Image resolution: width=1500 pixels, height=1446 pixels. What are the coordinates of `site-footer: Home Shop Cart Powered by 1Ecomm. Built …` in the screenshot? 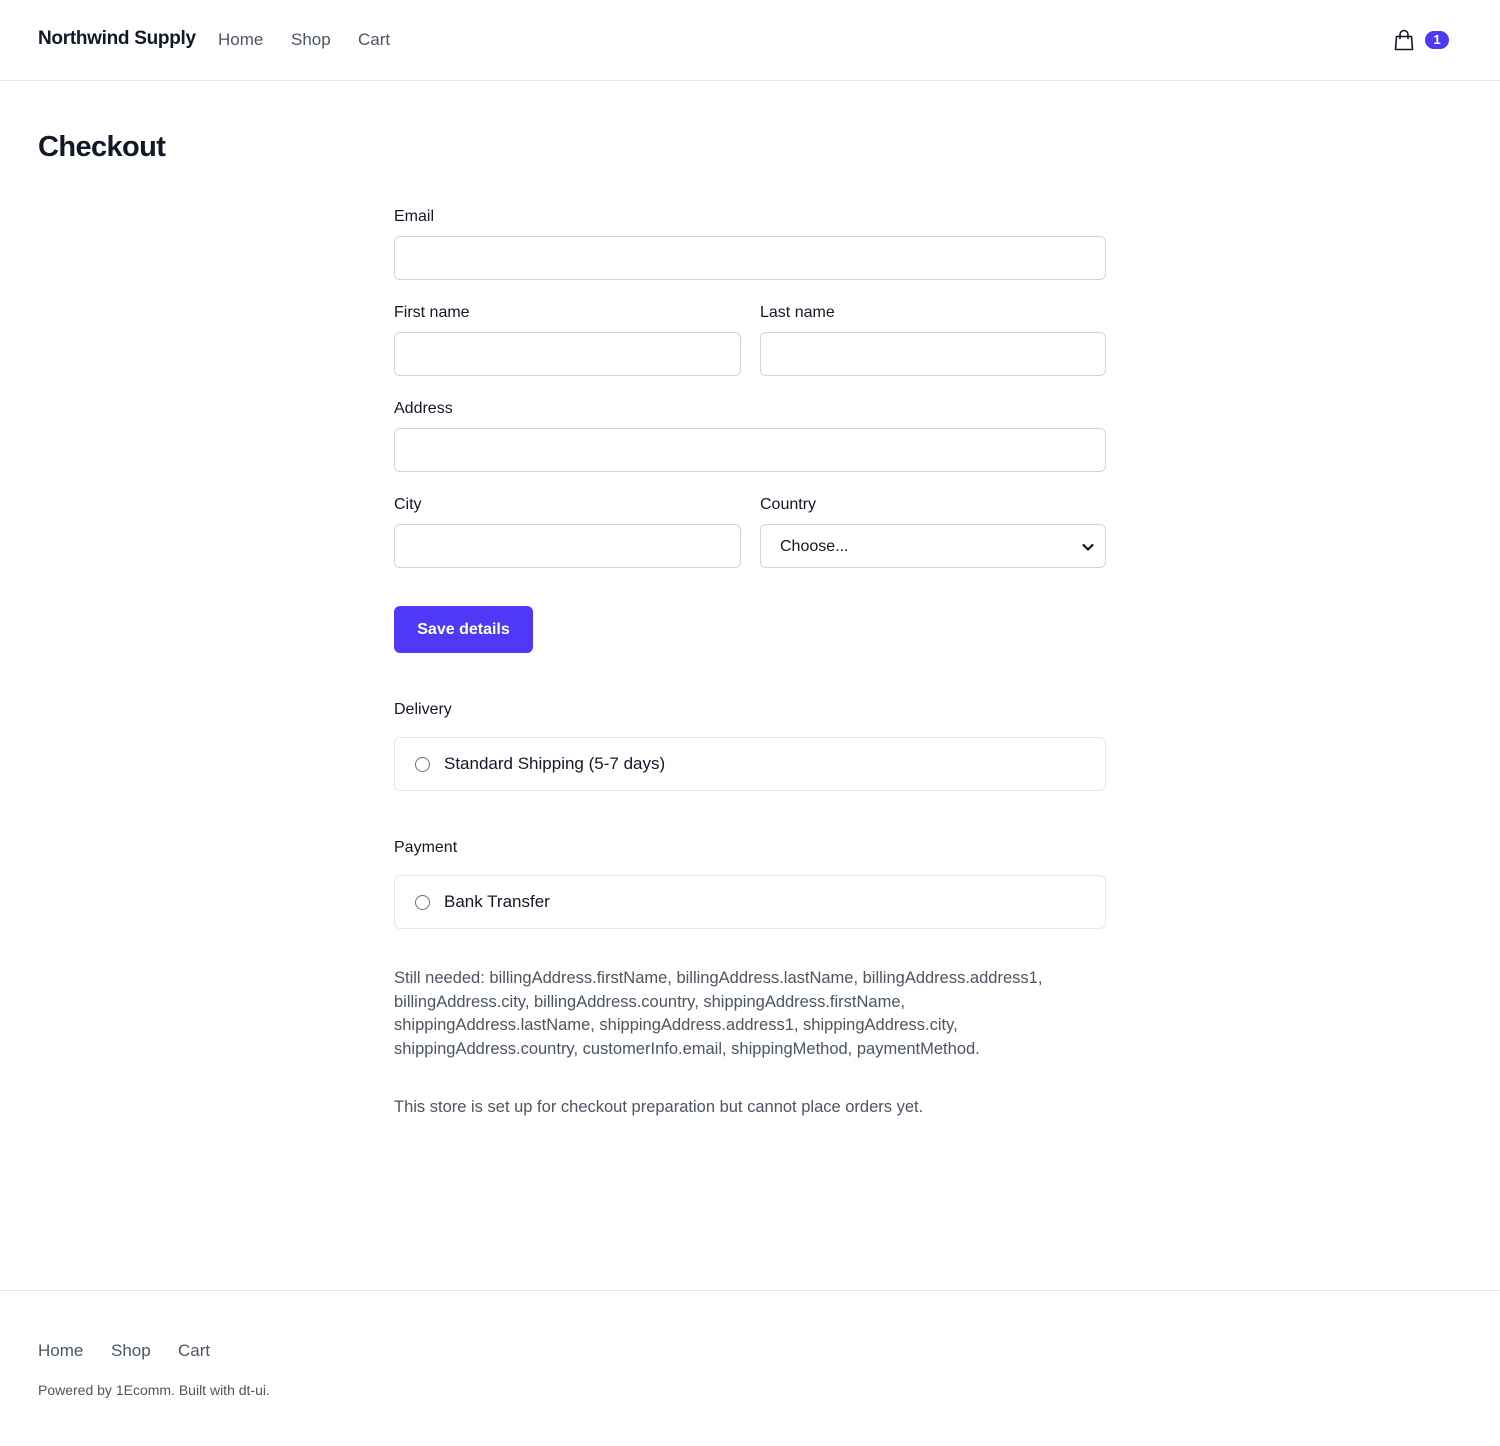 It's located at (750, 1368).